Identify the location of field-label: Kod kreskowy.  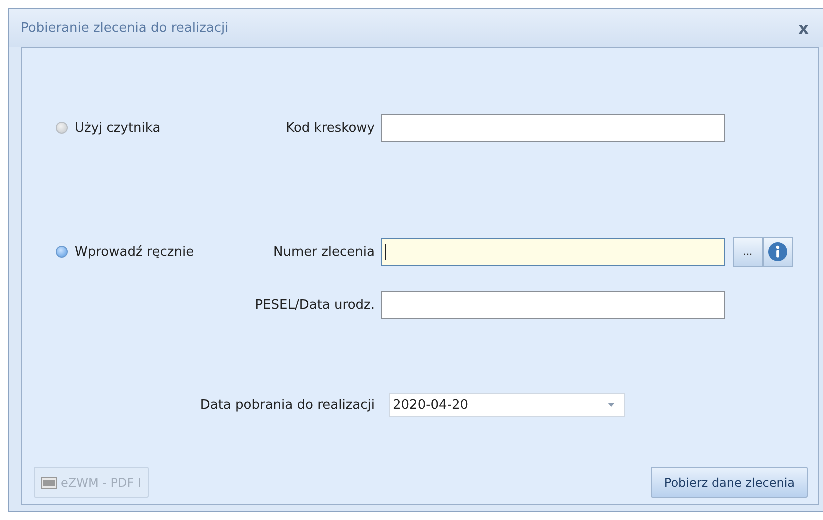
(330, 128).